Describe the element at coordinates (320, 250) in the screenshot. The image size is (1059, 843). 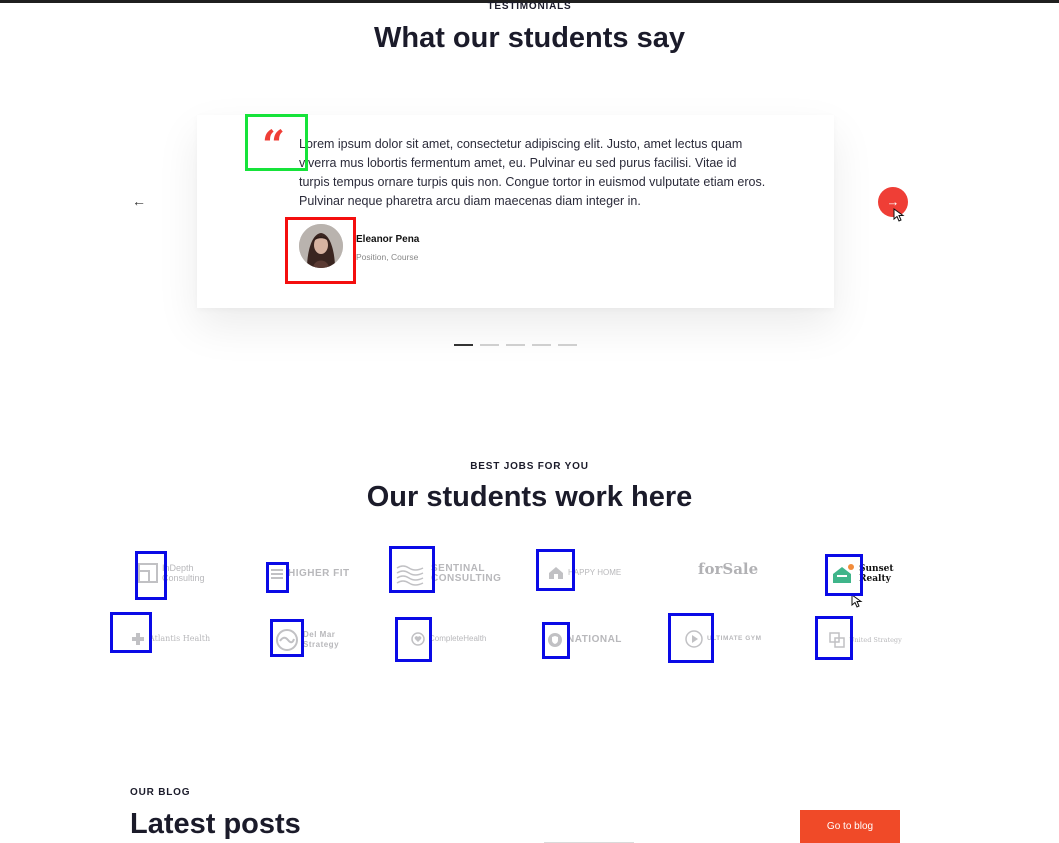
I see `highlight-box-avatar` at that location.